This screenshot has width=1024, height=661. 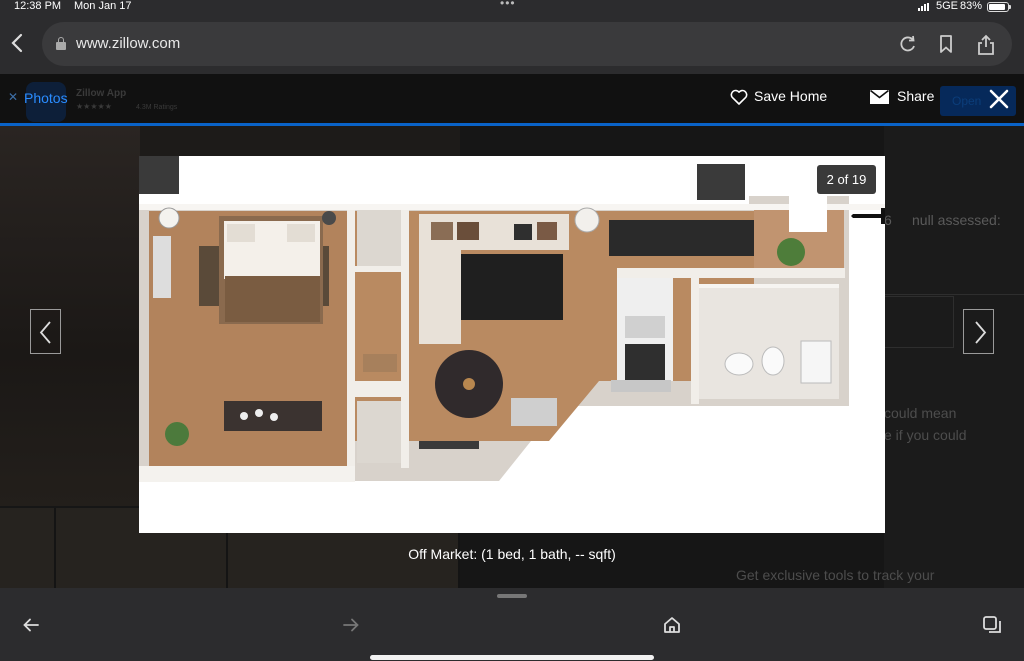 What do you see at coordinates (38, 6) in the screenshot?
I see `status-time: 12:38 PM` at bounding box center [38, 6].